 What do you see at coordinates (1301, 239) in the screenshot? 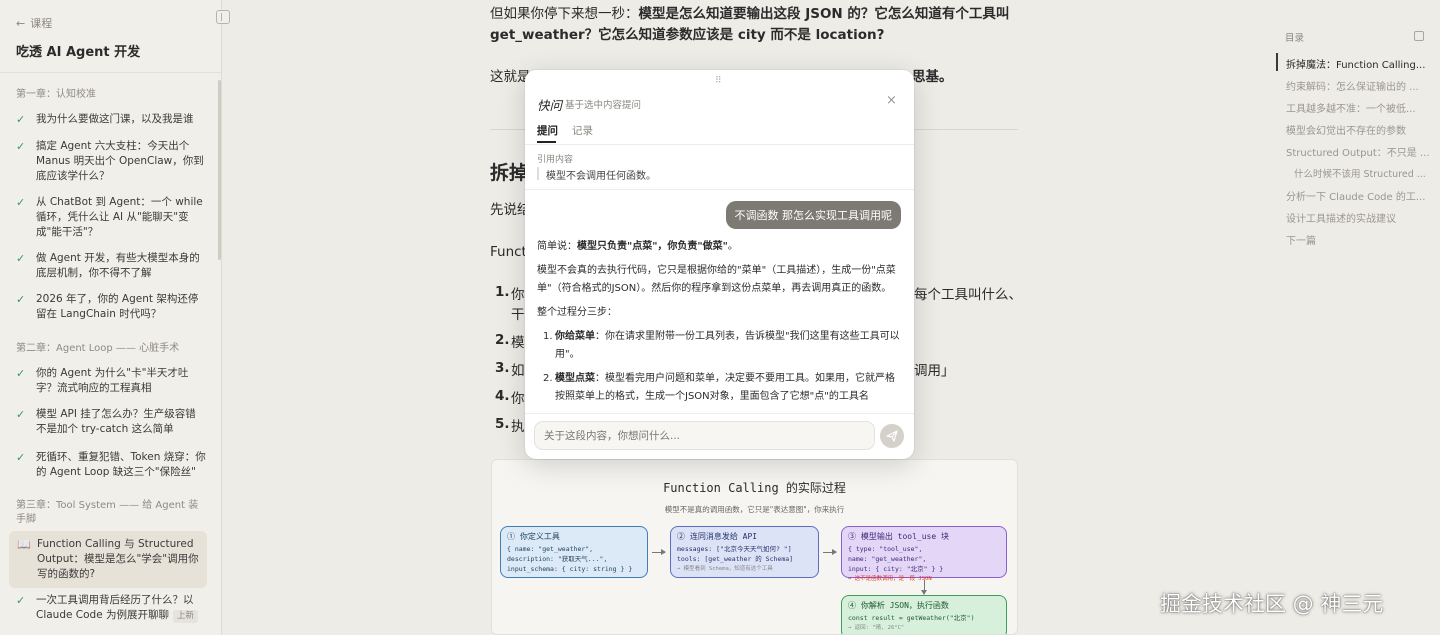
I see `toc-item: 下一篇` at bounding box center [1301, 239].